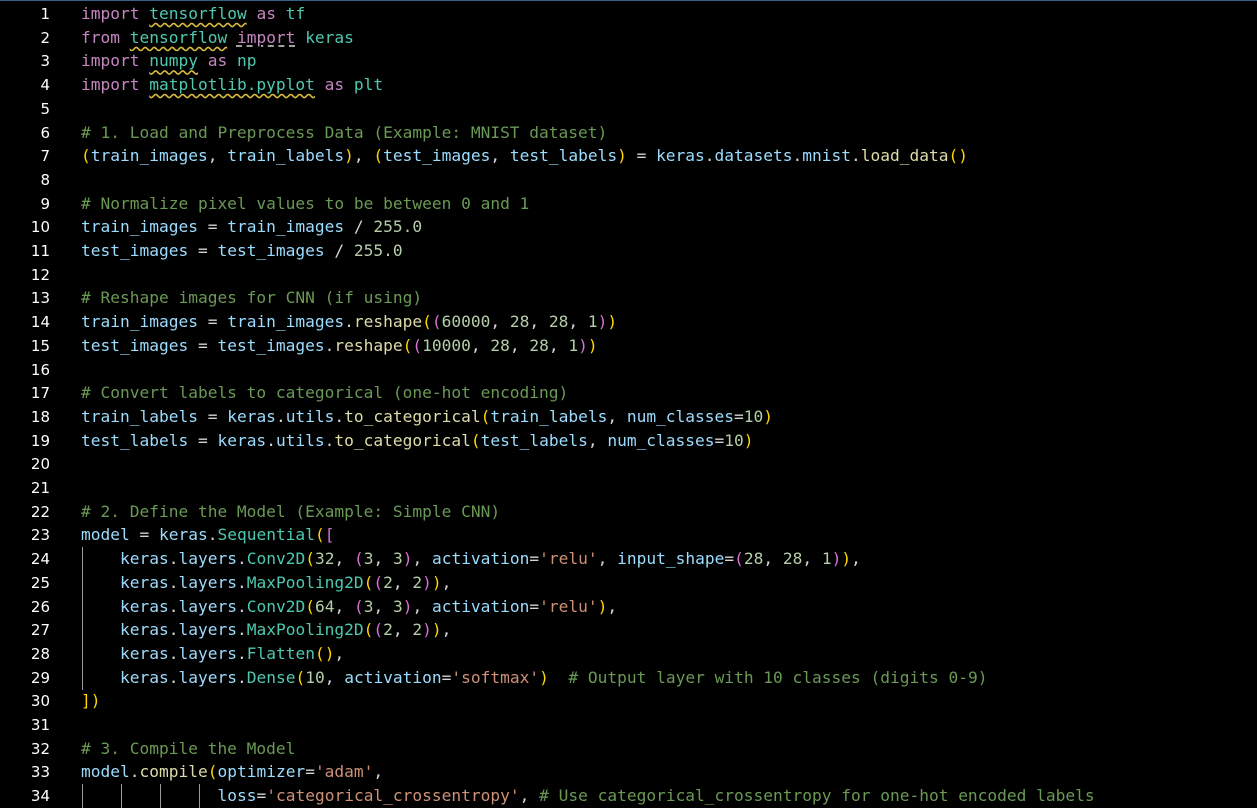 The width and height of the screenshot is (1257, 808). What do you see at coordinates (628, 227) in the screenshot?
I see `code-line: 10 train_images = train_images / 255.0` at bounding box center [628, 227].